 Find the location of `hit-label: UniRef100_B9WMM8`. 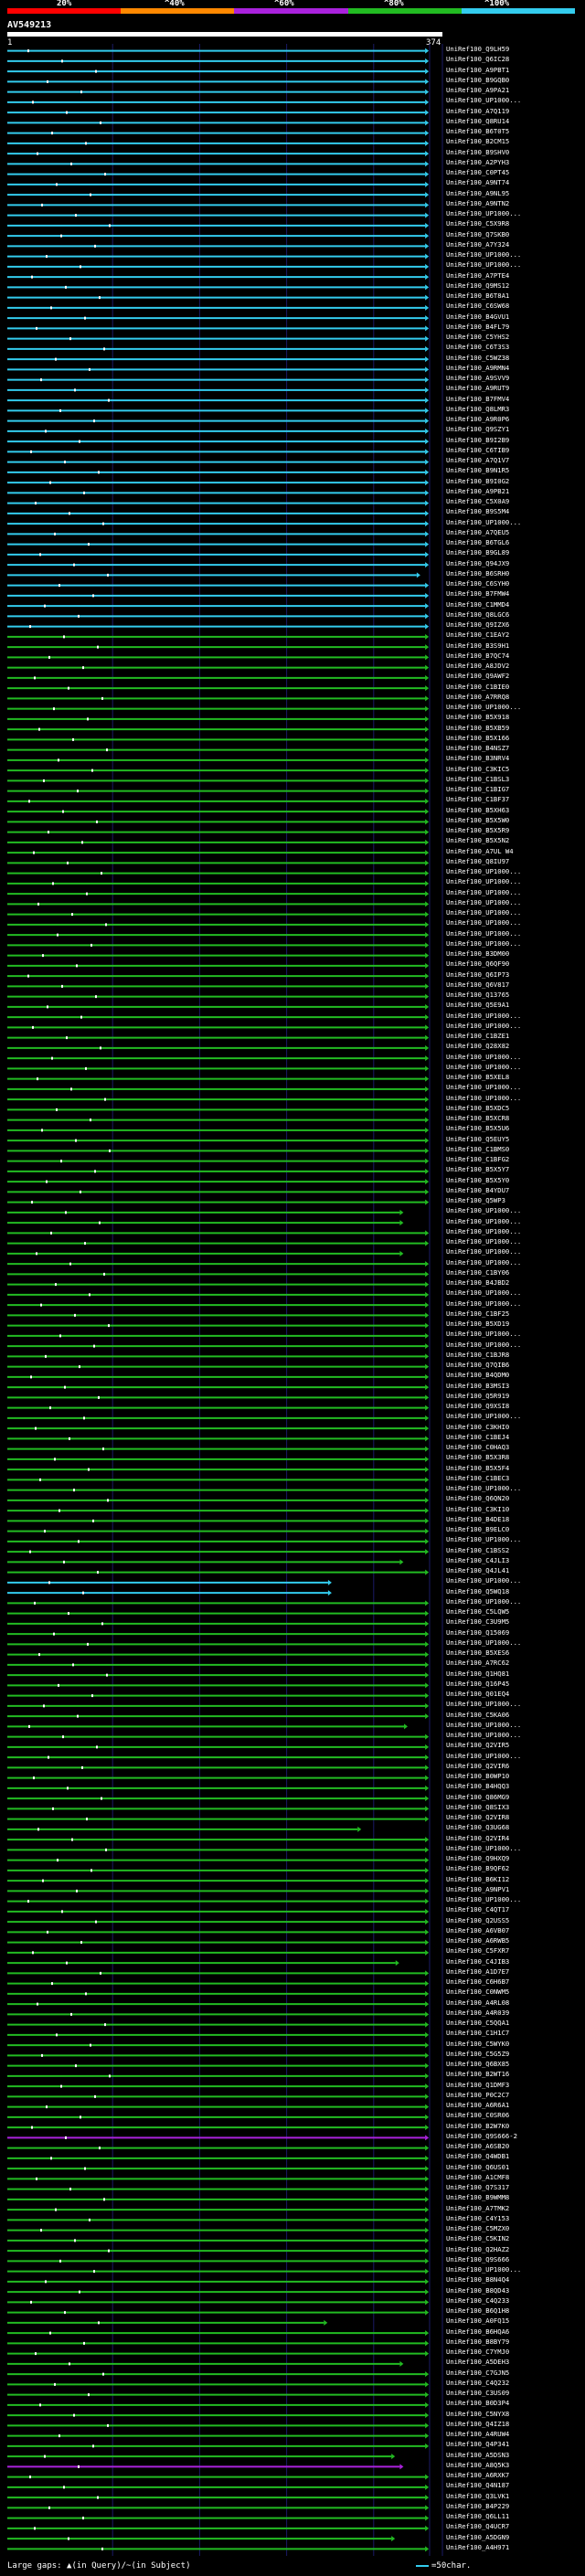

hit-label: UniRef100_B9WMM8 is located at coordinates (515, 2197).